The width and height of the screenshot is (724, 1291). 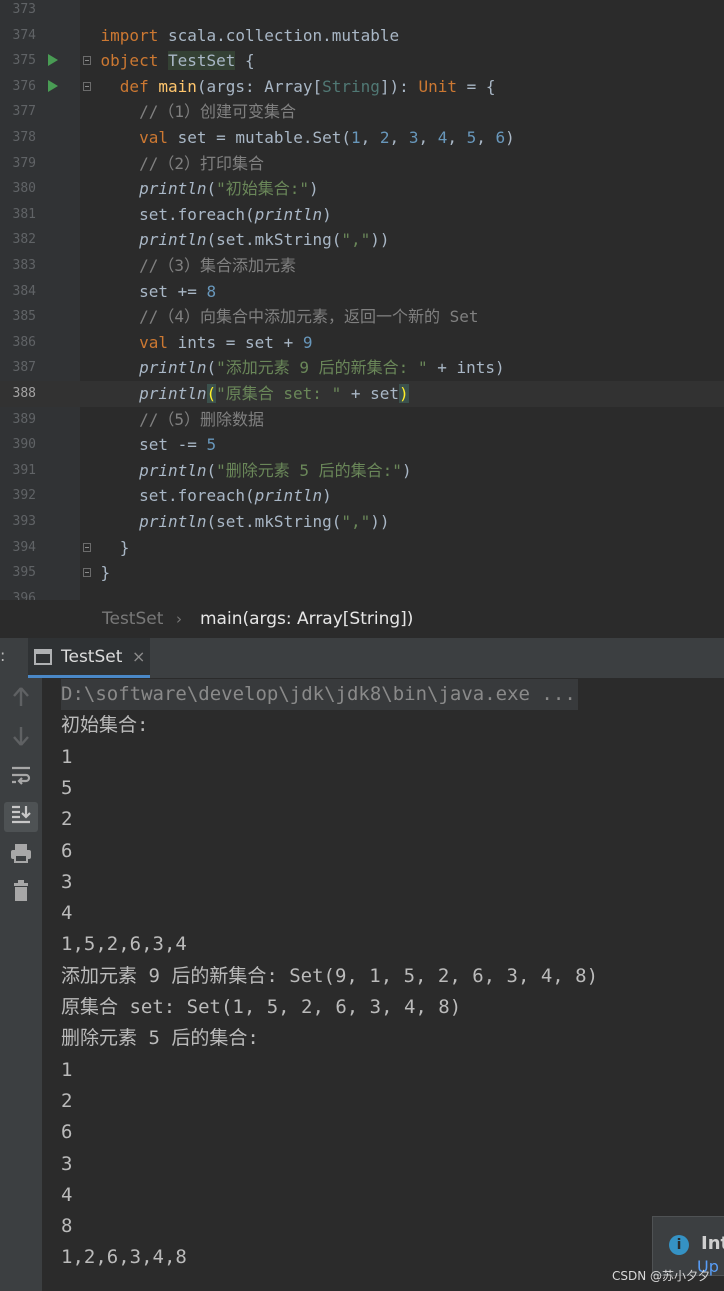 I want to click on run-toolstrip, so click(x=21, y=984).